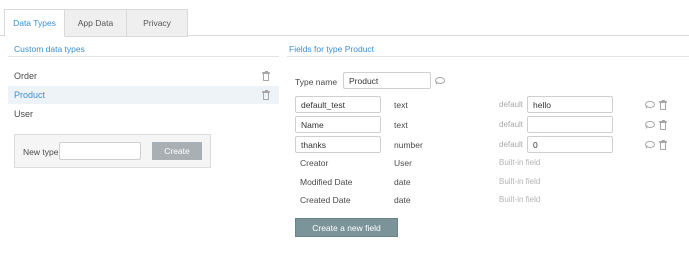 This screenshot has width=689, height=269. Describe the element at coordinates (325, 200) in the screenshot. I see `builtin-field-name: Created Date` at that location.